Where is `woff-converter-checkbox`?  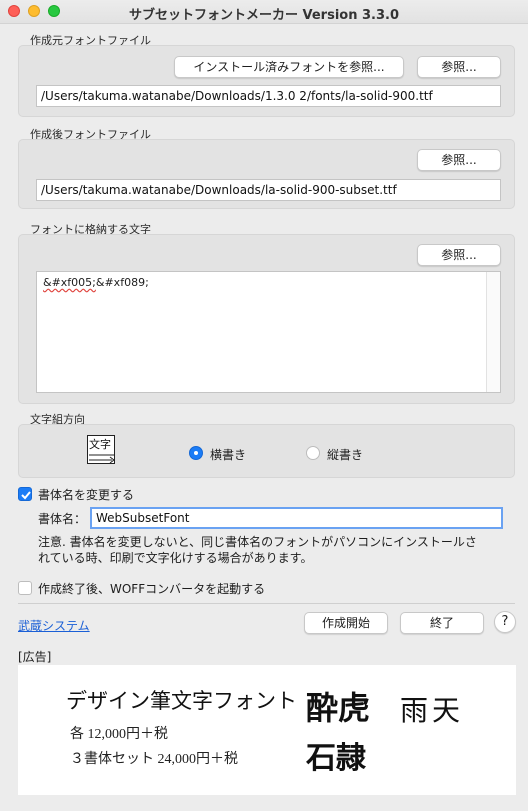 woff-converter-checkbox is located at coordinates (25, 588).